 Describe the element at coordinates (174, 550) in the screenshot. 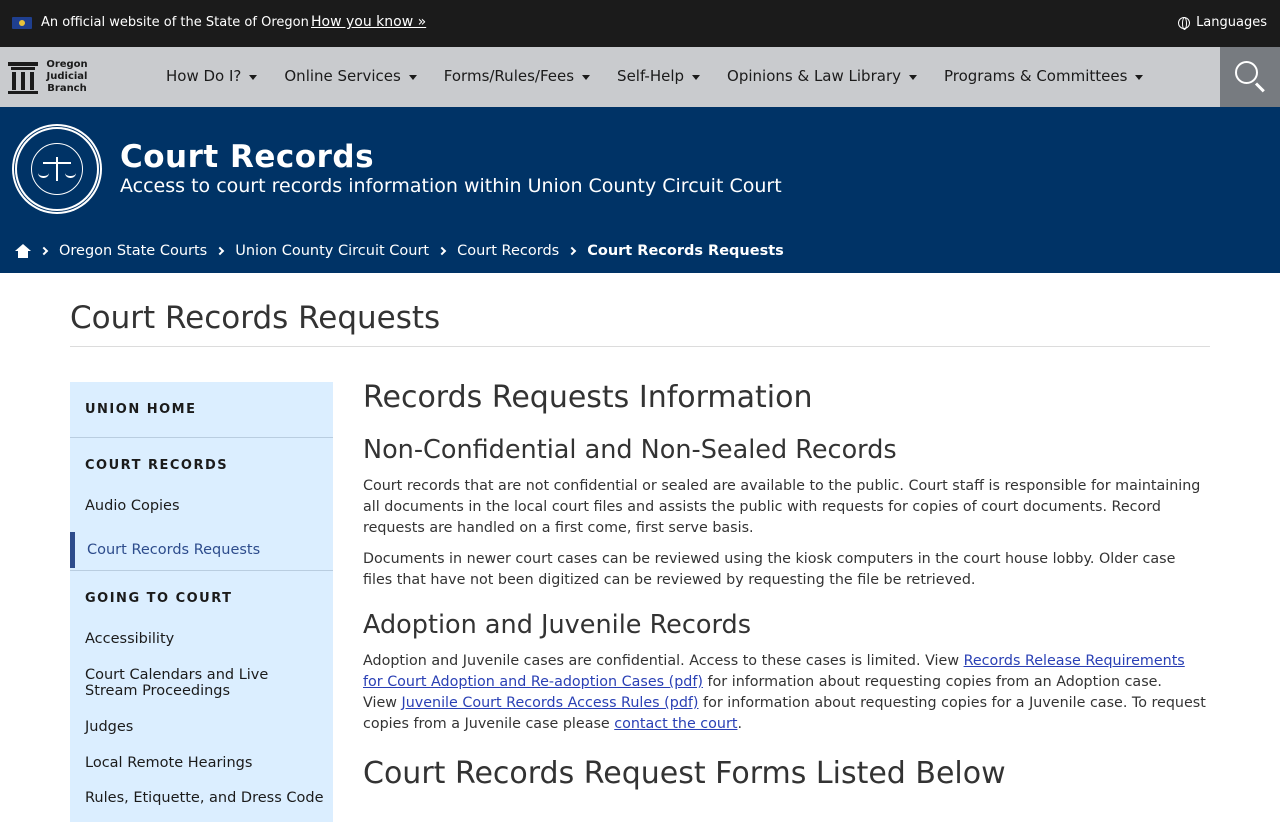

I see `sidebar-item-label: Court Records Requests` at that location.